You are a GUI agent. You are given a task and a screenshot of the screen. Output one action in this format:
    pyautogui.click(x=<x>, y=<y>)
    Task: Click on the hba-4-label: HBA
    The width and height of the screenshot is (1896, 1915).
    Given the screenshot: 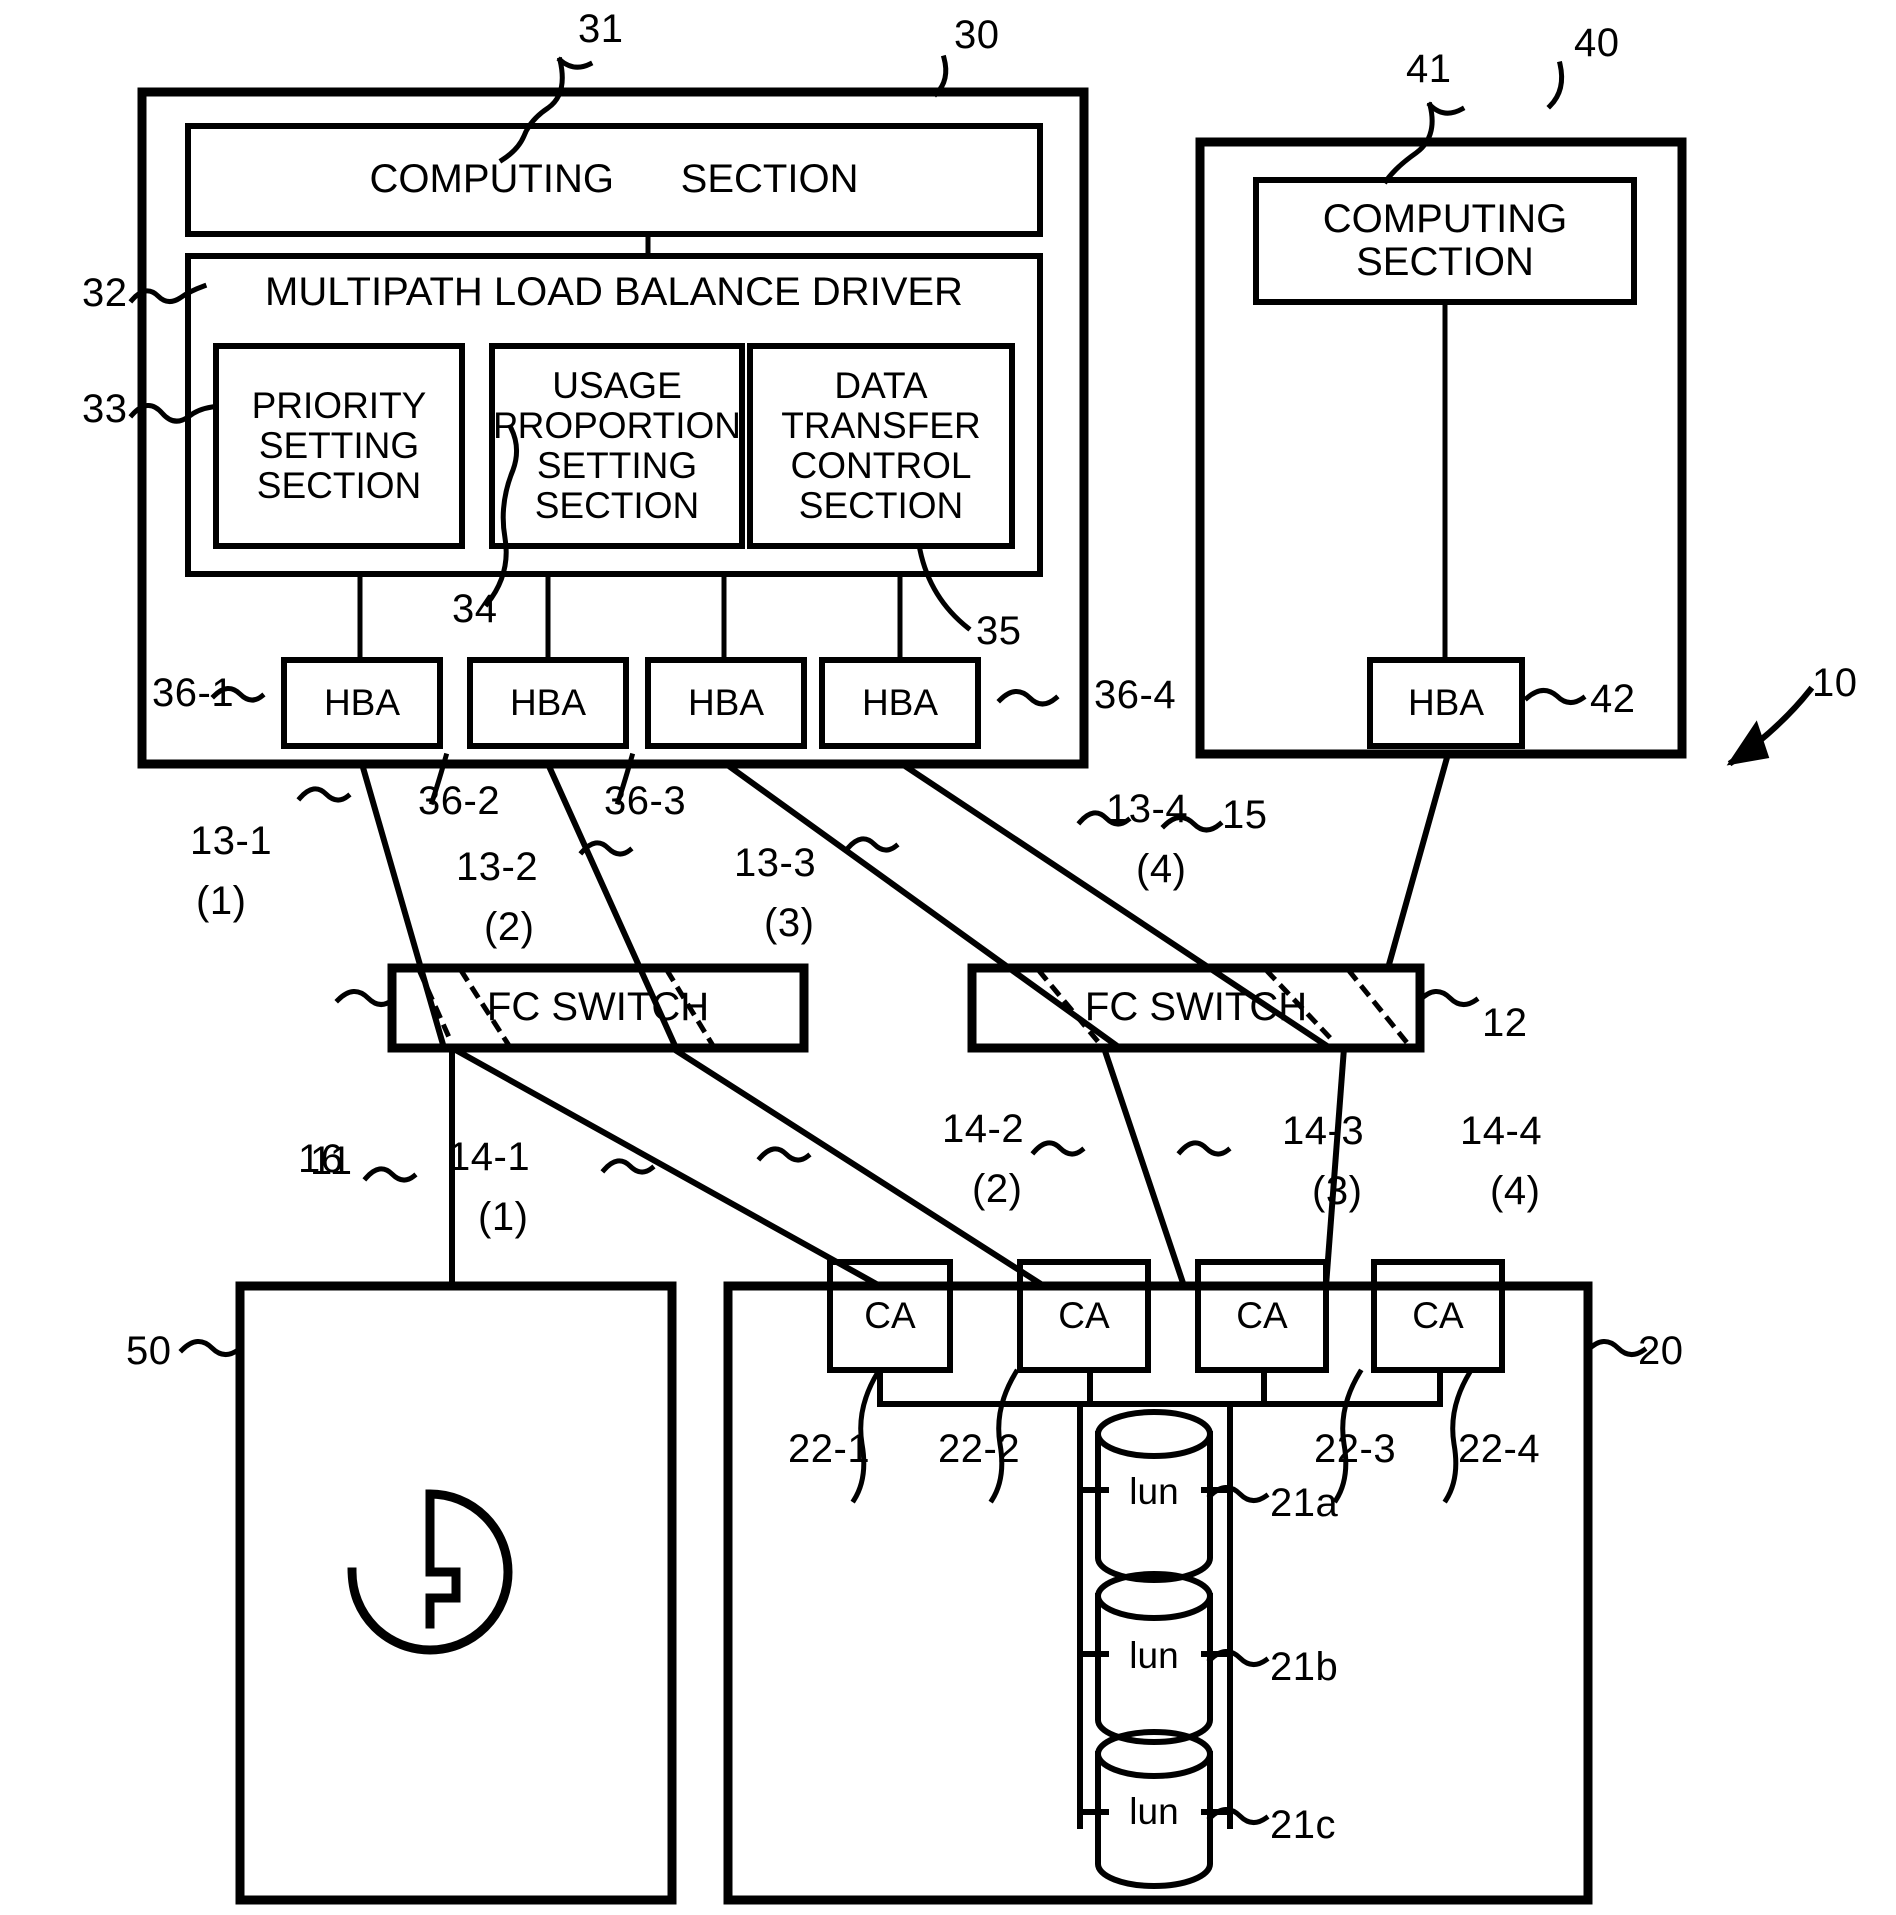 What is the action you would take?
    pyautogui.click(x=900, y=703)
    